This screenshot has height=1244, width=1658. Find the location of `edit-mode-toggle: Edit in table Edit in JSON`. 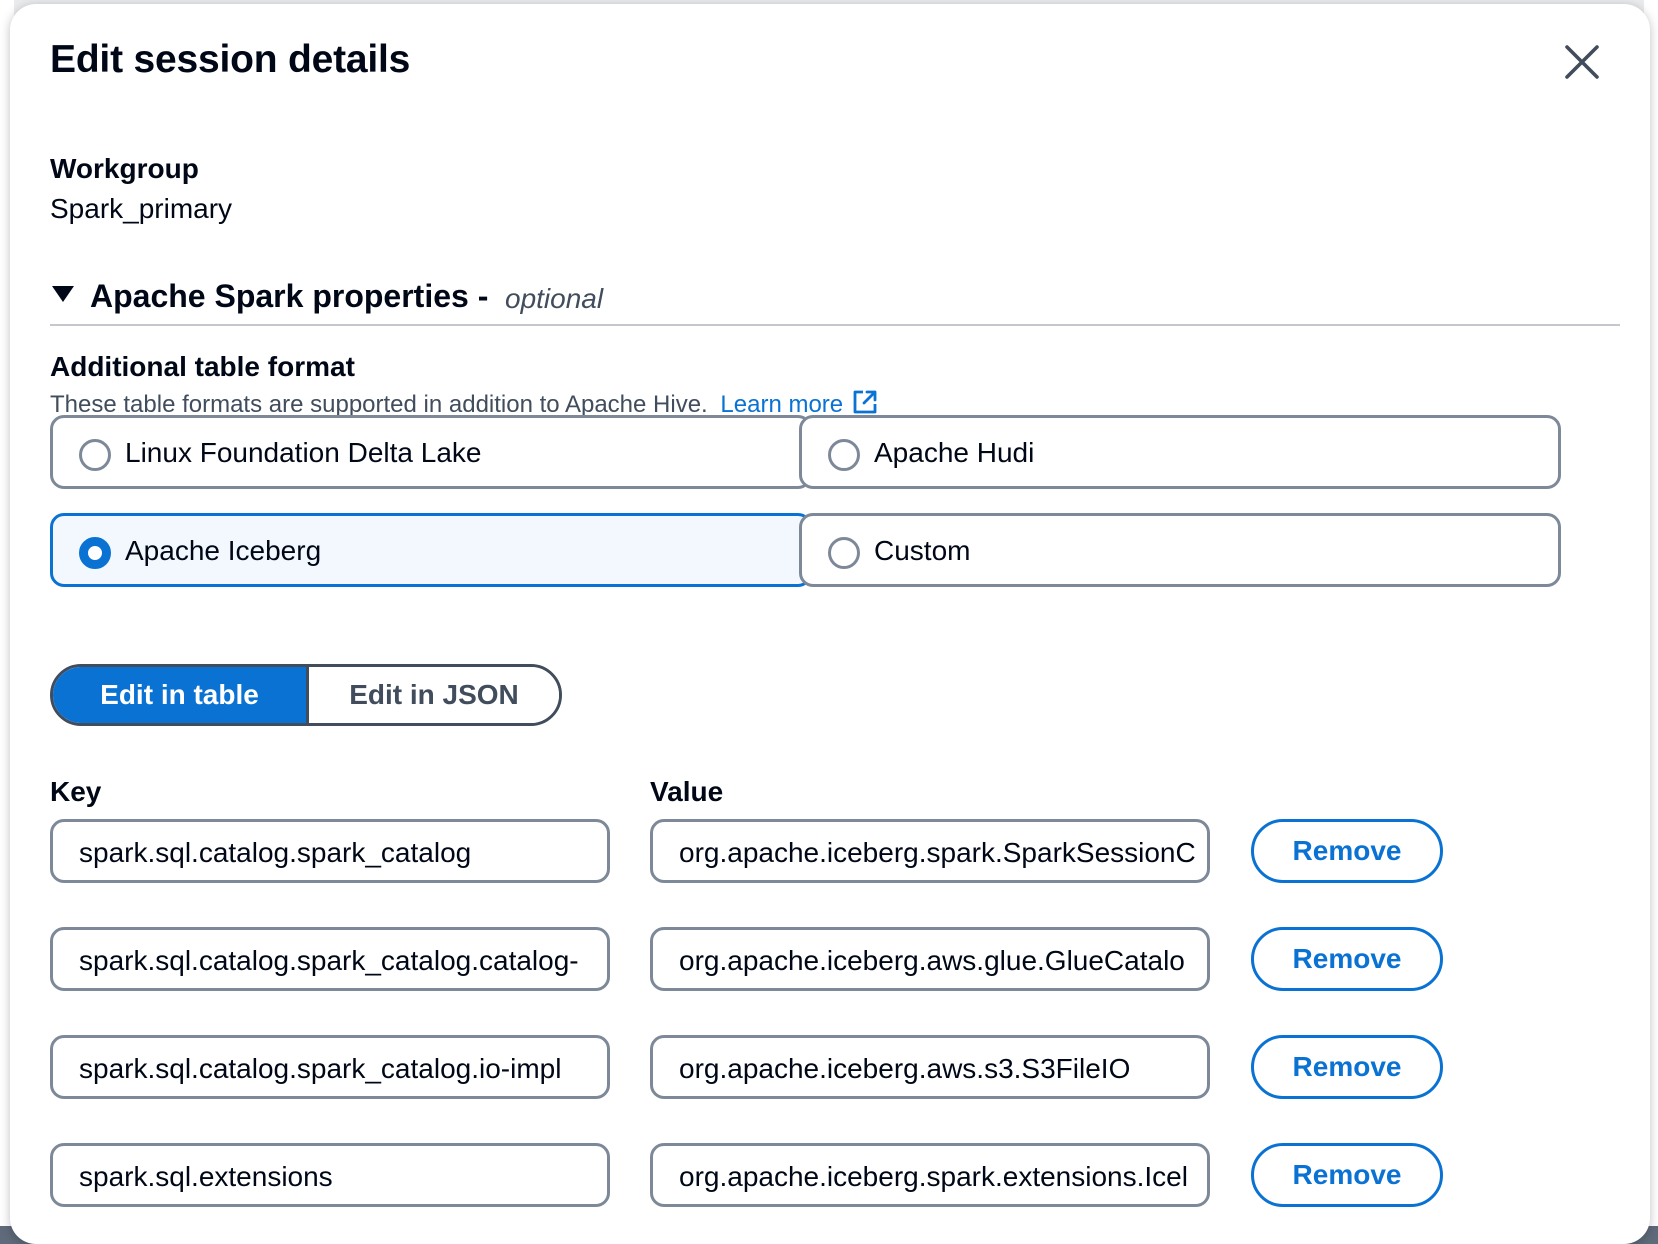

edit-mode-toggle: Edit in table Edit in JSON is located at coordinates (306, 695).